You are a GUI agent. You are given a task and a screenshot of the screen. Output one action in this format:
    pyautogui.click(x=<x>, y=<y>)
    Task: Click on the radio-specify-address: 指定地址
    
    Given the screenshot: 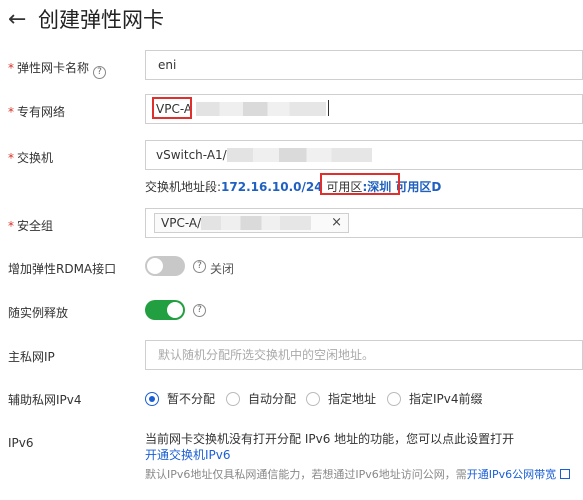 What is the action you would take?
    pyautogui.click(x=341, y=398)
    